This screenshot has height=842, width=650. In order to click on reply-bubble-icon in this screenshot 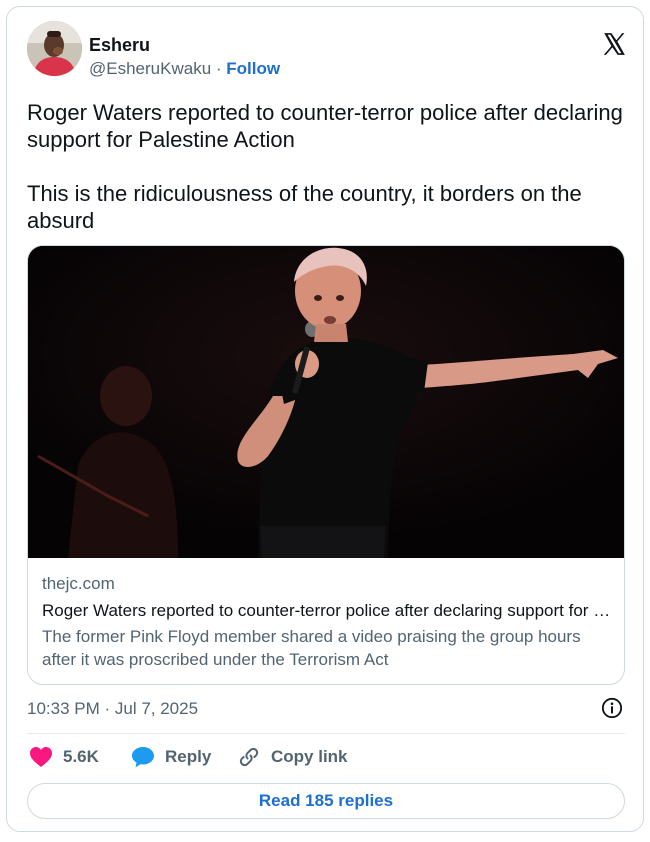, I will do `click(143, 757)`.